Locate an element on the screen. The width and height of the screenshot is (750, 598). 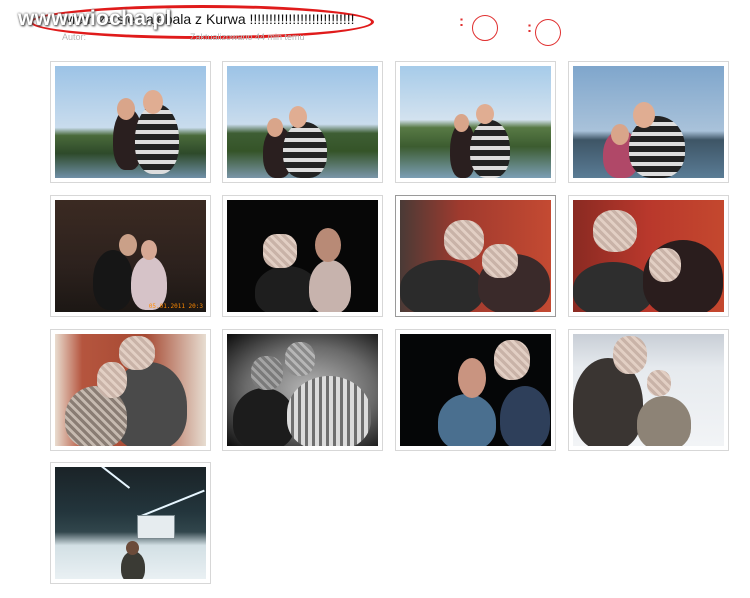
photo-couple-bw is located at coordinates (302, 390).